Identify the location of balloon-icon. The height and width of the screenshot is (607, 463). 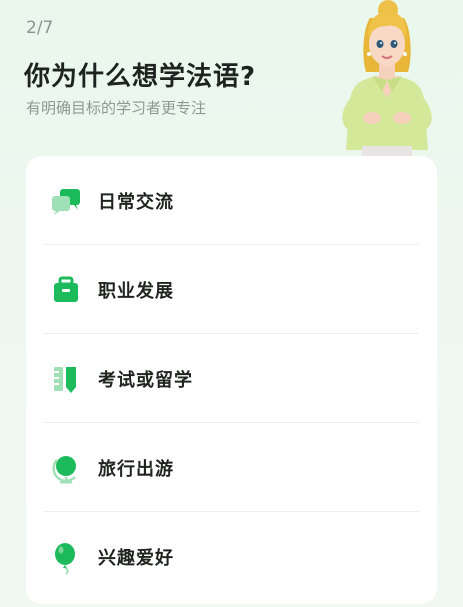
(66, 557).